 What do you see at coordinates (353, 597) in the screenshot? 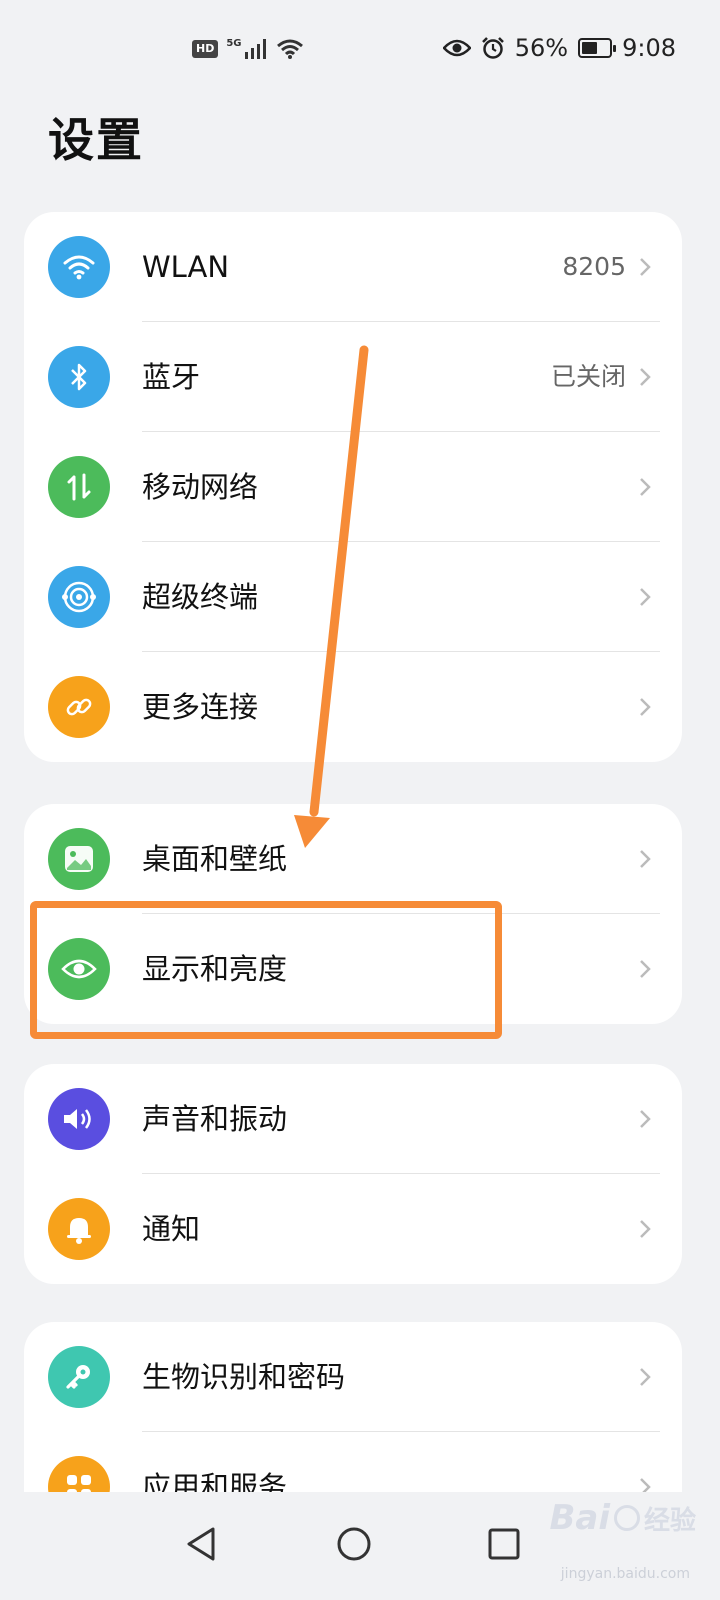
I see `settings-item-super-device: 超级终端` at bounding box center [353, 597].